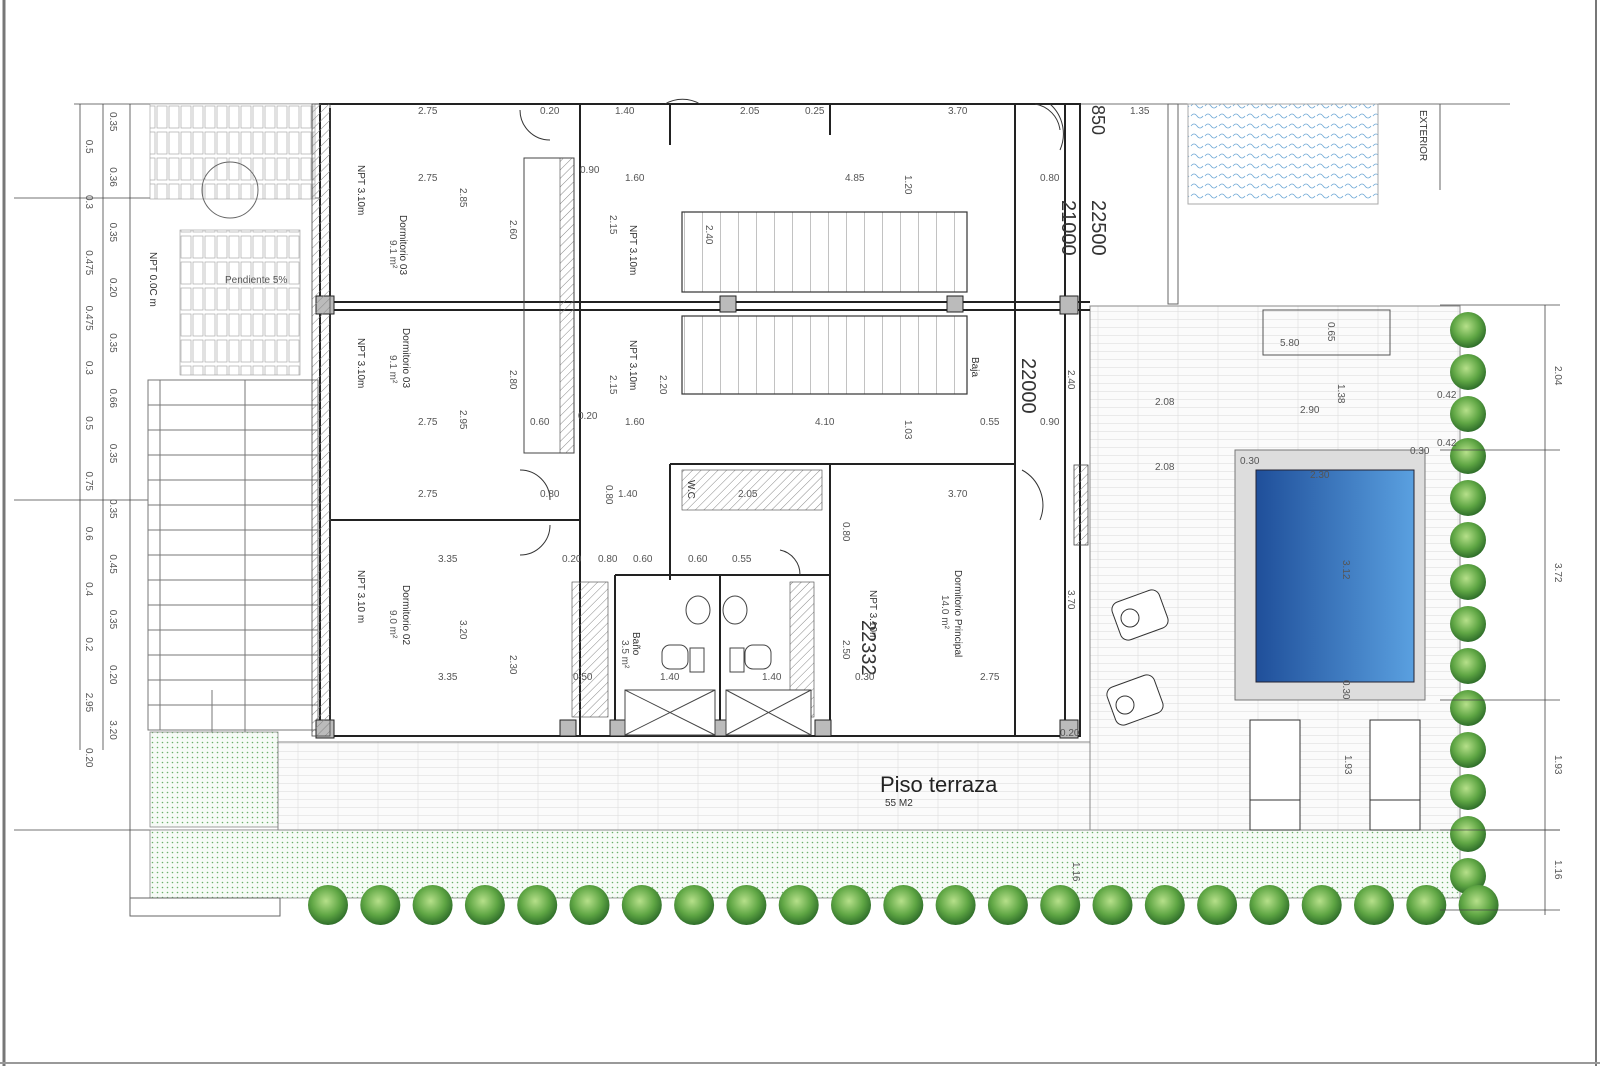 The height and width of the screenshot is (1066, 1600). Describe the element at coordinates (583, 677) in the screenshot. I see `row6-dim-2: 0.50` at that location.